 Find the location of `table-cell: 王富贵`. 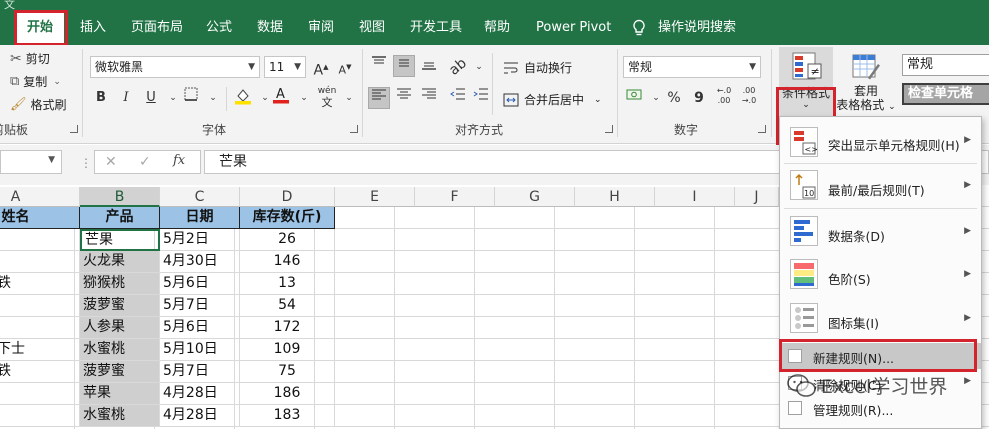

table-cell: 王富贵 is located at coordinates (40, 328).